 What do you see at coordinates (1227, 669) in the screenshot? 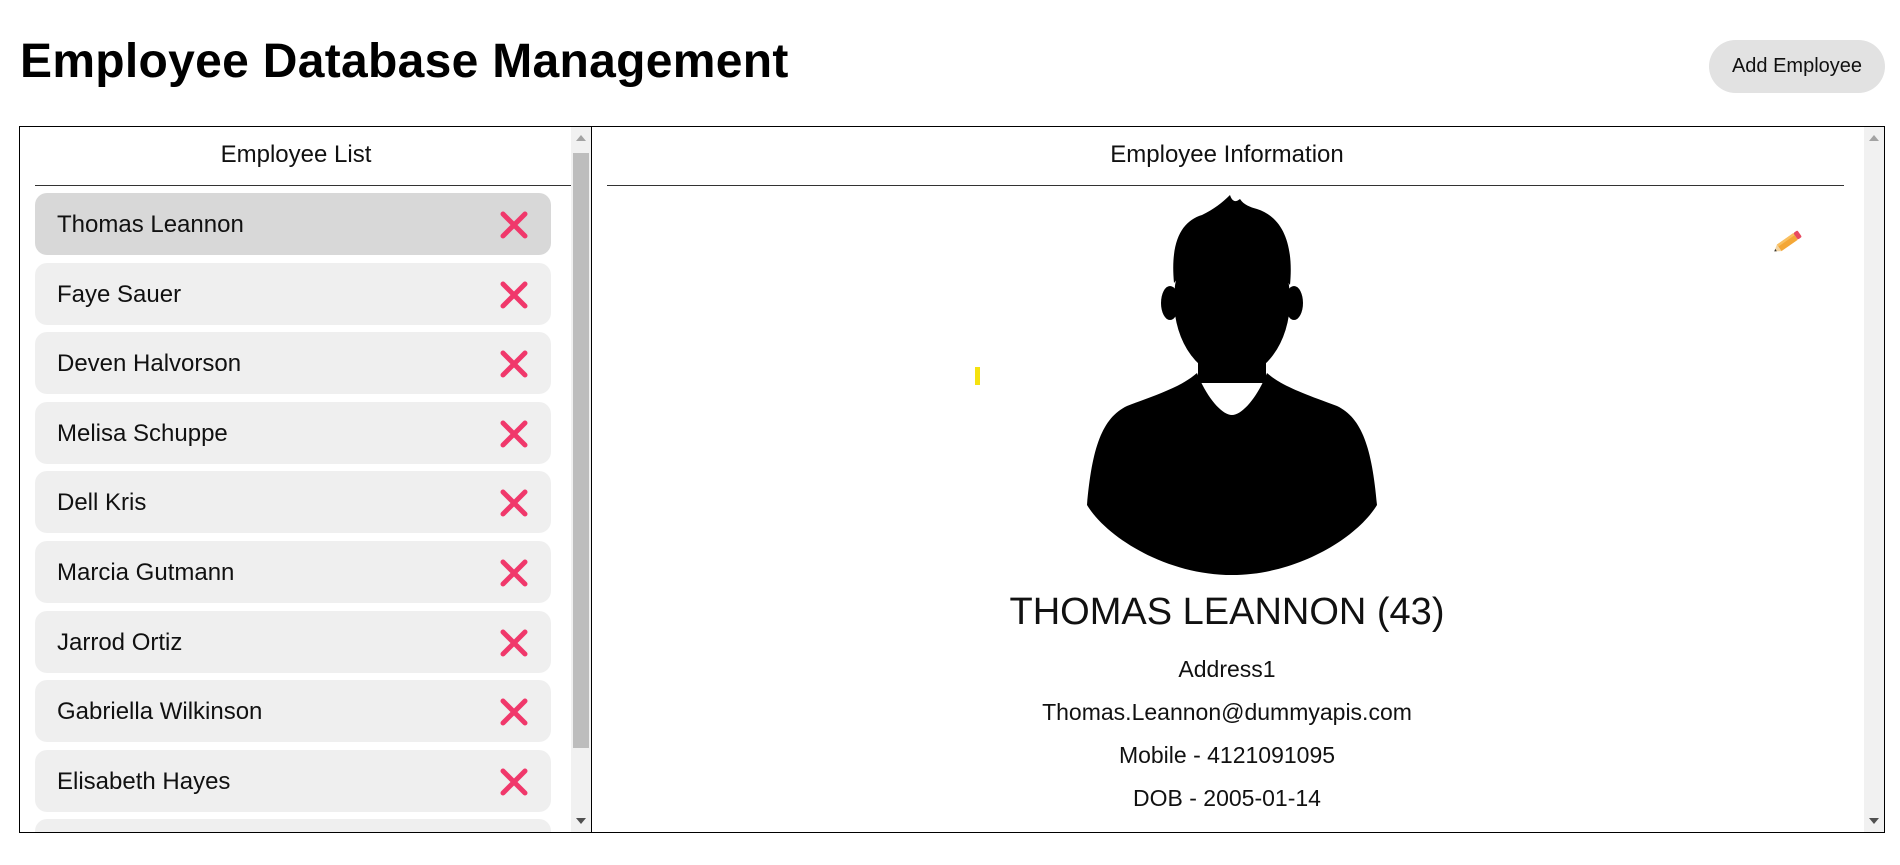
I see `employee-address: Address1` at bounding box center [1227, 669].